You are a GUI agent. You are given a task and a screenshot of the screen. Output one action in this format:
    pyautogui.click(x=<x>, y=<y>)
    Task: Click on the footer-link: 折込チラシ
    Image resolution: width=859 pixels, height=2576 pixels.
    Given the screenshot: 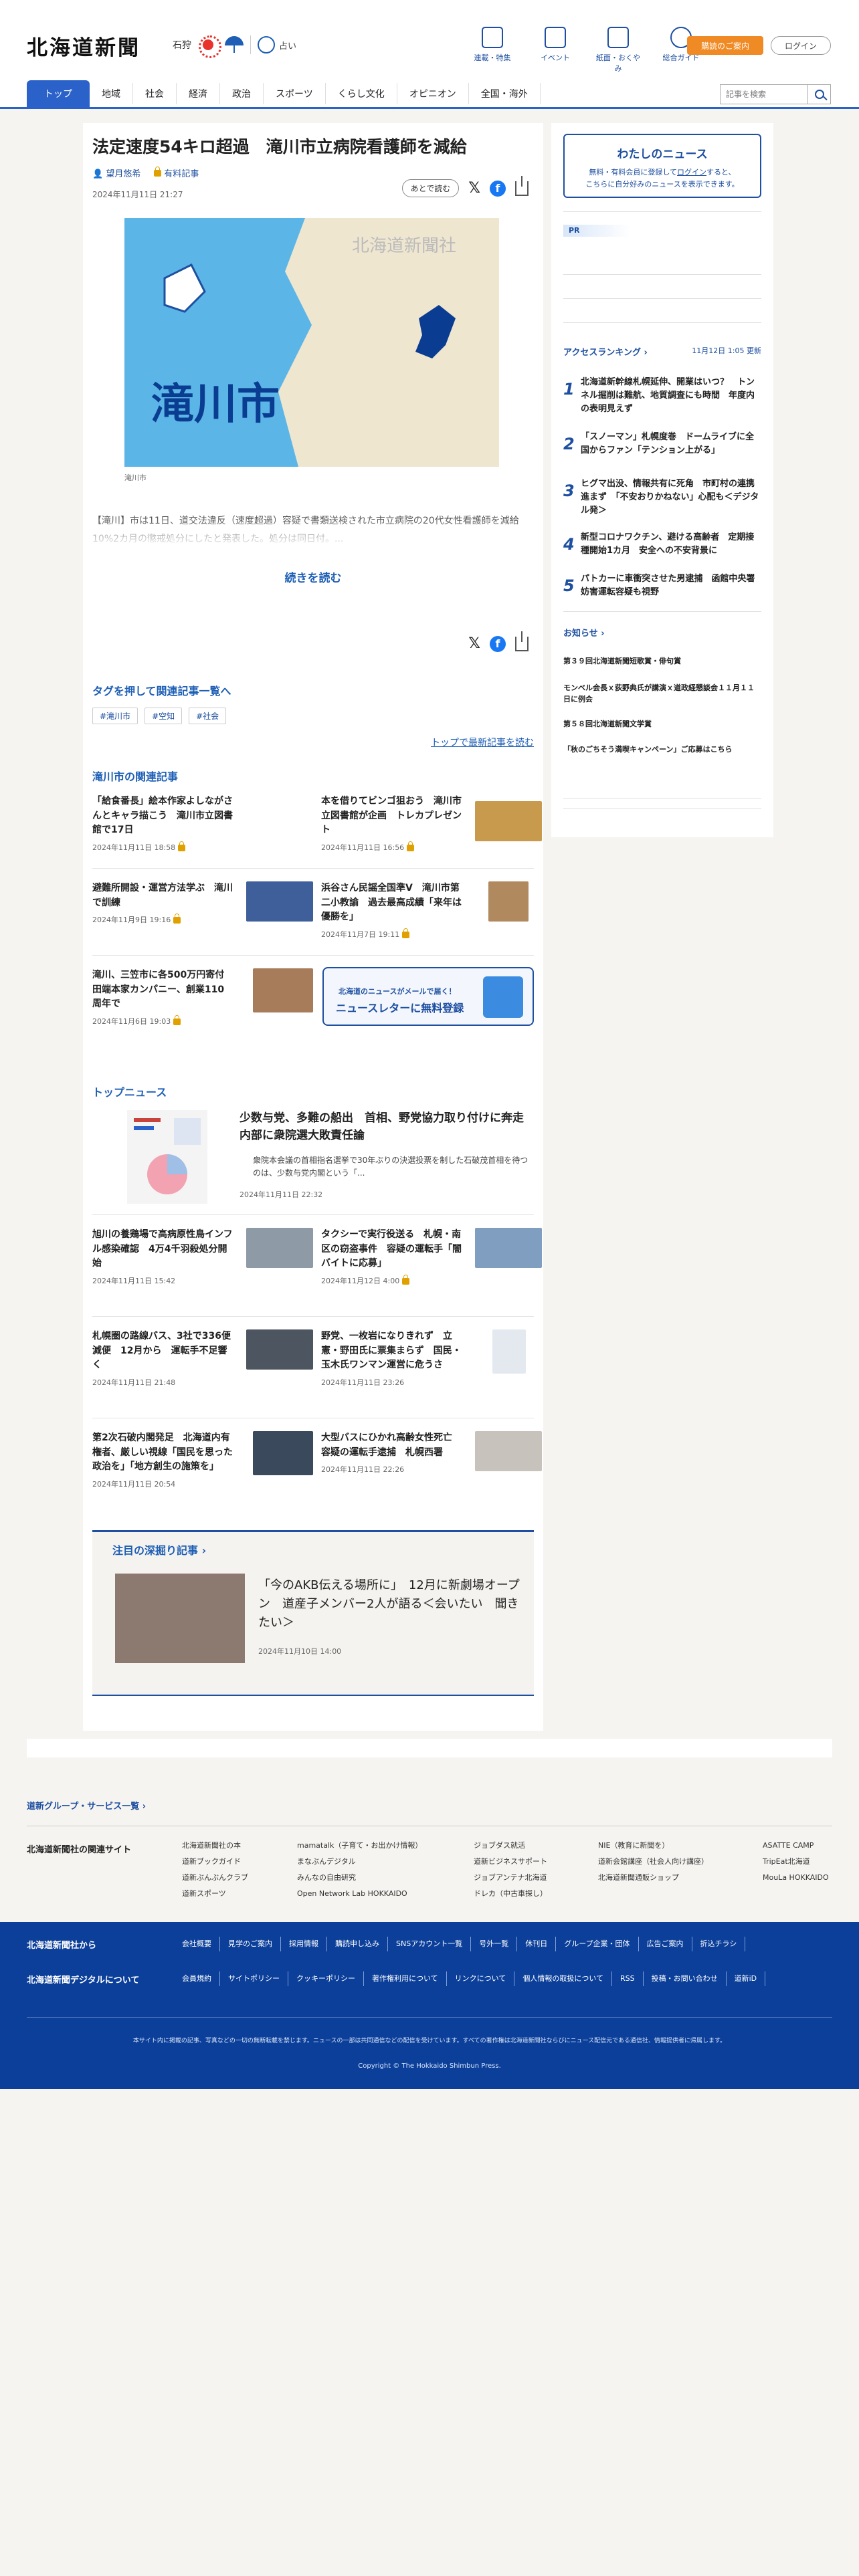 What is the action you would take?
    pyautogui.click(x=723, y=1944)
    